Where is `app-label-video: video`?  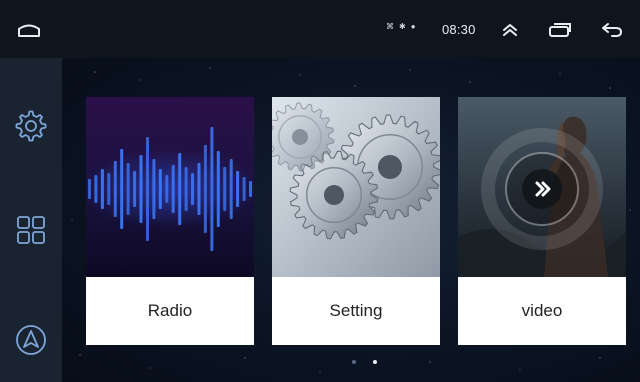
app-label-video: video is located at coordinates (542, 311).